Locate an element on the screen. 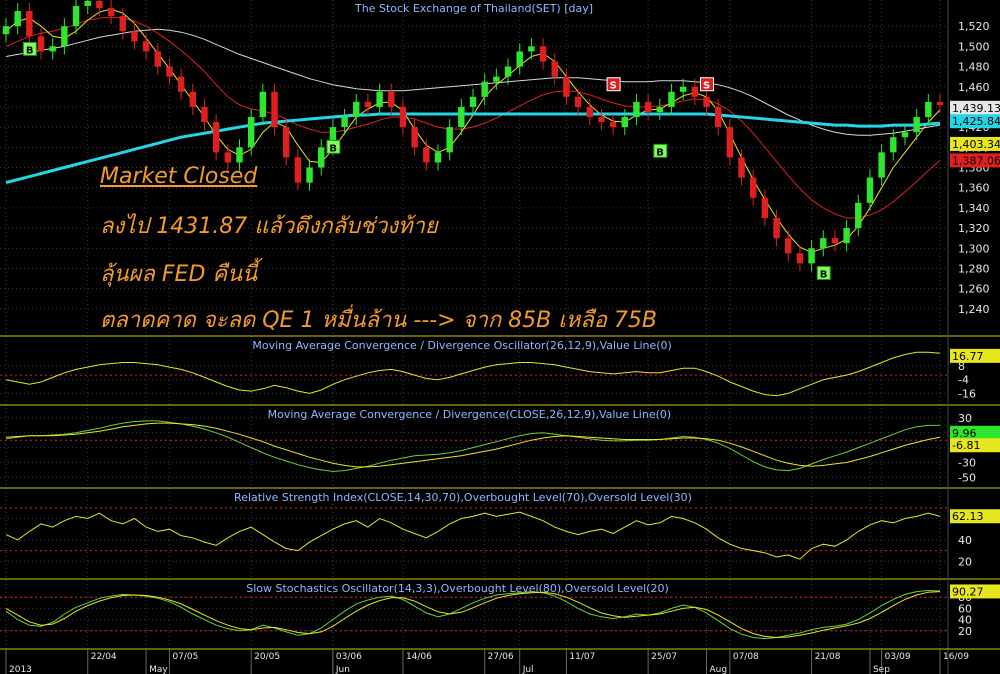  x-tick-label: May is located at coordinates (158, 669).